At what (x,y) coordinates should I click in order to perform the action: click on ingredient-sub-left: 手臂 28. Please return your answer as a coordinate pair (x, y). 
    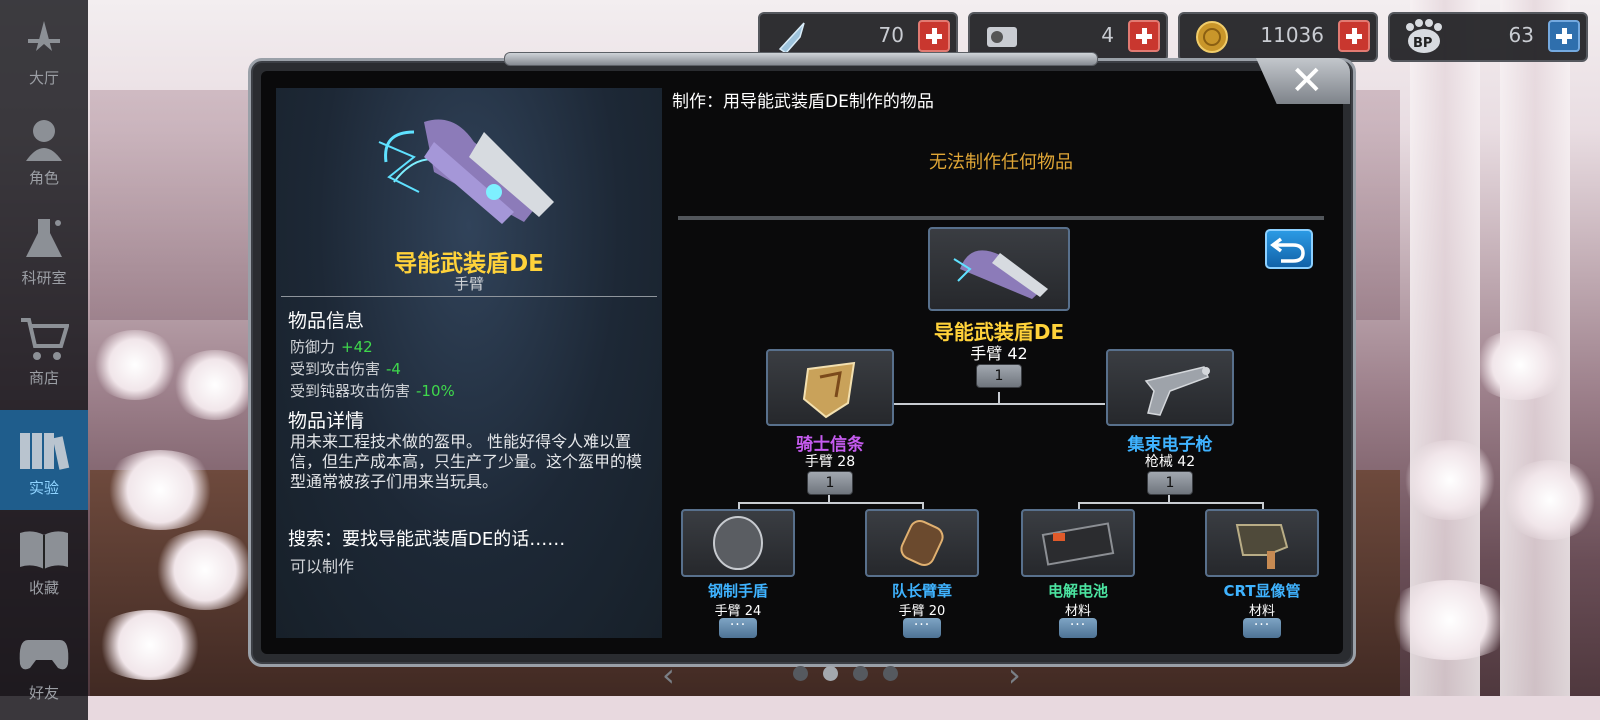
    Looking at the image, I should click on (830, 462).